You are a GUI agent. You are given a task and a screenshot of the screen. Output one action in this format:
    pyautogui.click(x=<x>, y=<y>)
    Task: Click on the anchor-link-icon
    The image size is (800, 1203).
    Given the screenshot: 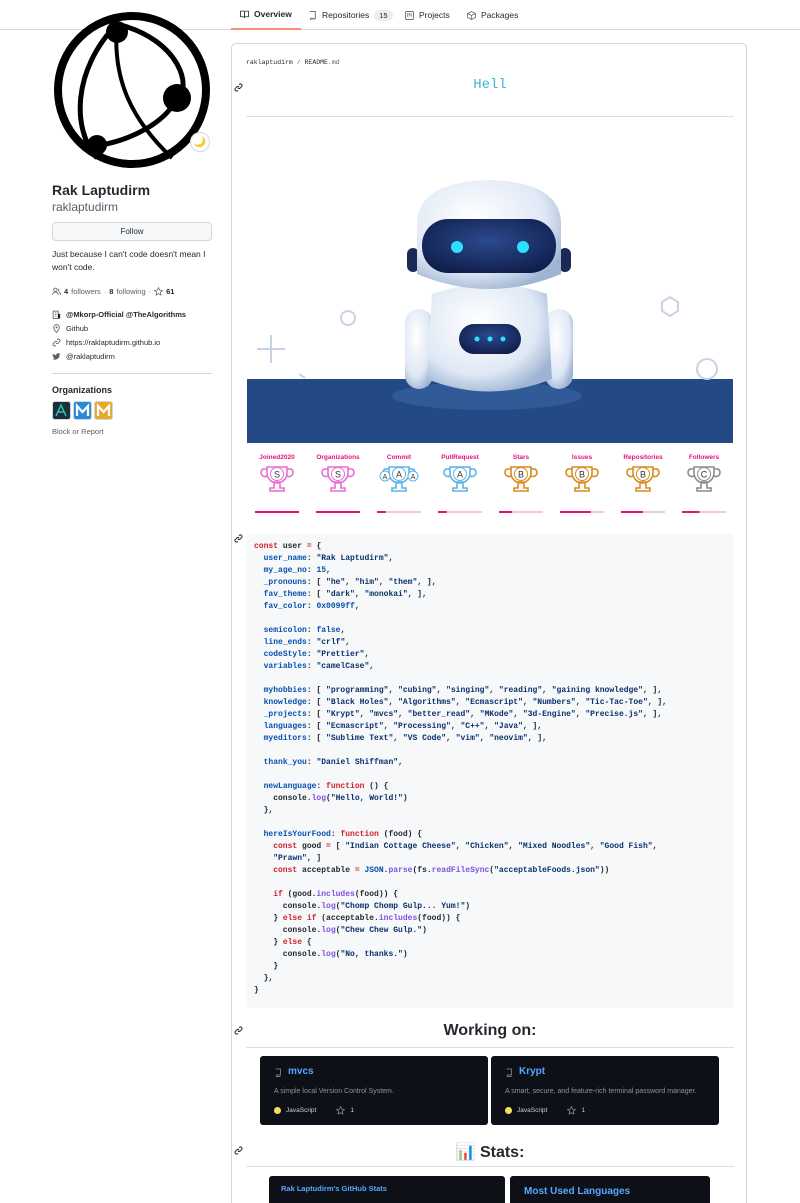 What is the action you would take?
    pyautogui.click(x=238, y=538)
    